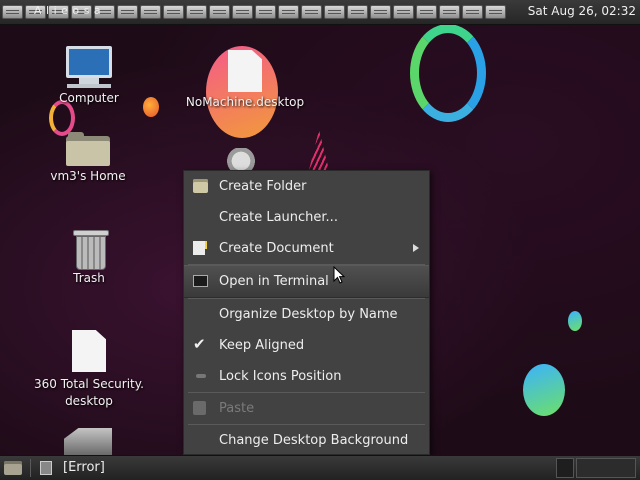 This screenshot has width=640, height=480. I want to click on menu-item-label: Open in Terminal, so click(274, 281).